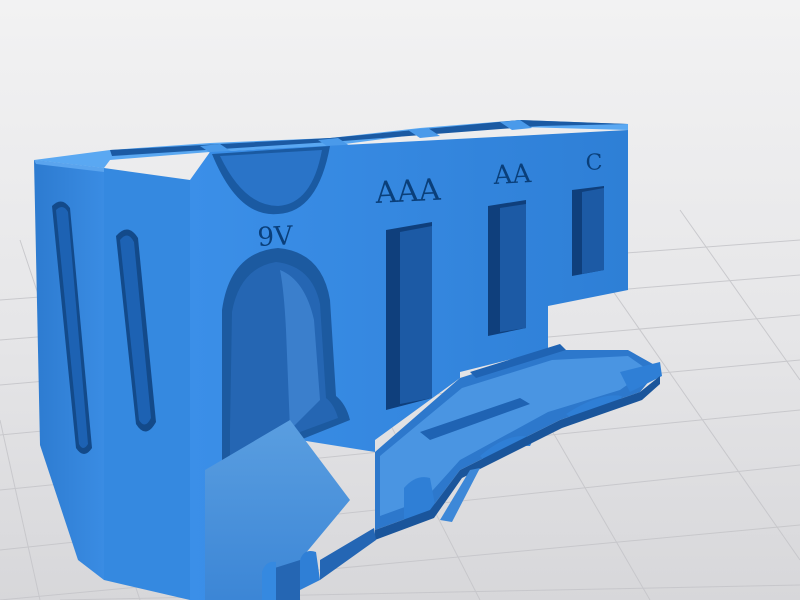  Describe the element at coordinates (507, 268) in the screenshot. I see `aa-window` at that location.